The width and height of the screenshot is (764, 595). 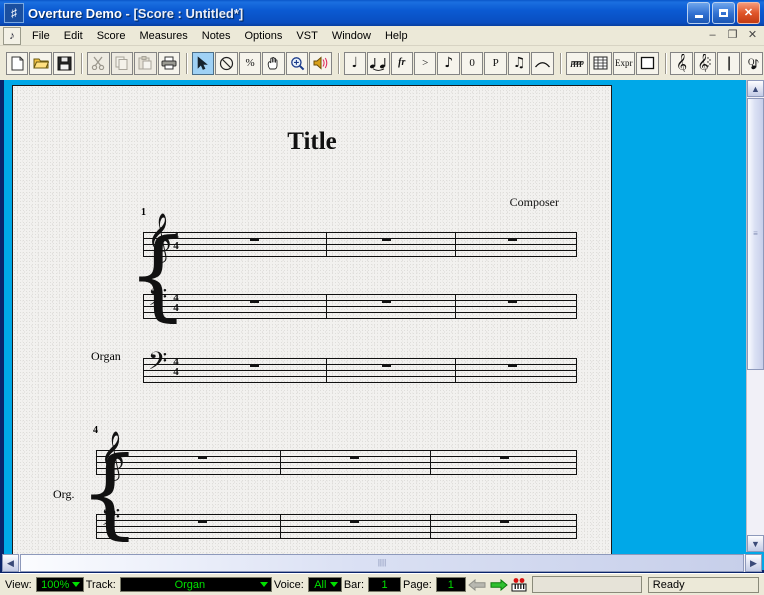 I want to click on document-score-icon: ♪, so click(x=12, y=35).